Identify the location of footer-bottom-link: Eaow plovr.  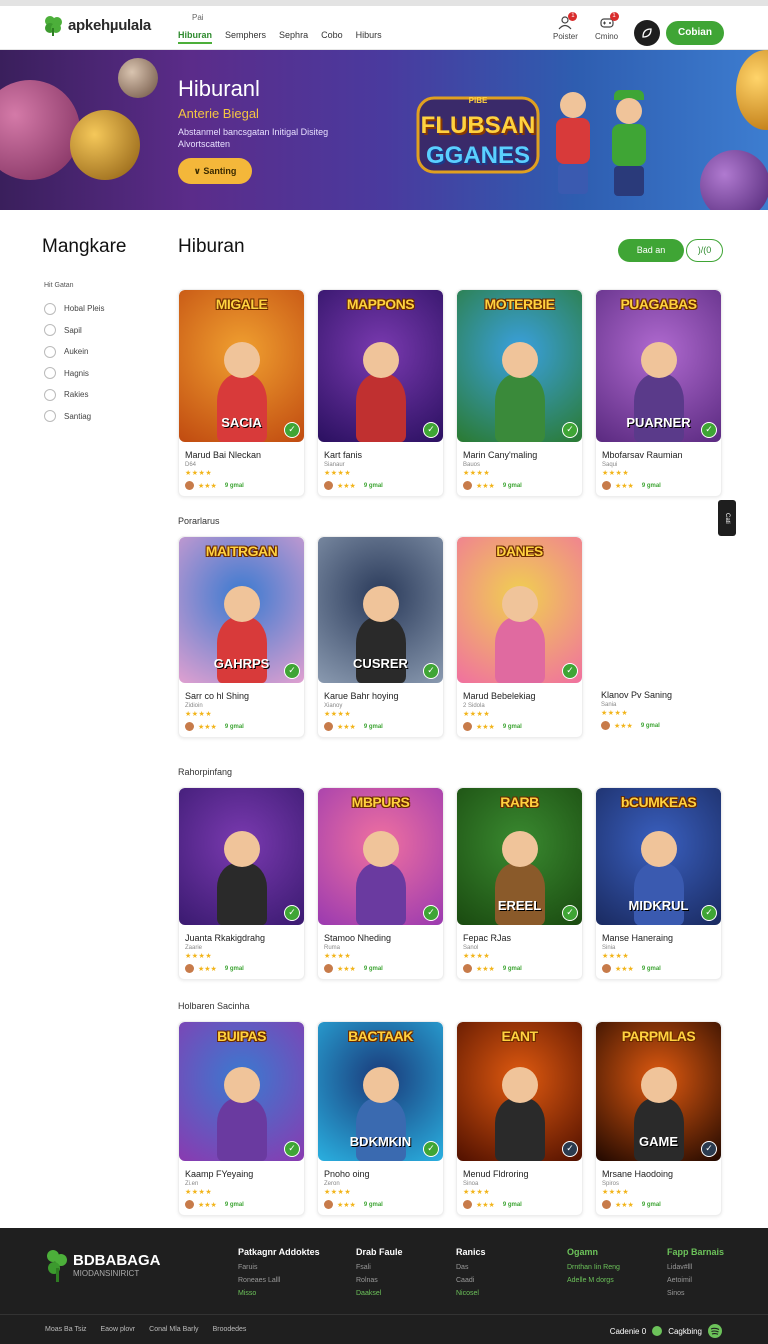
(118, 1329).